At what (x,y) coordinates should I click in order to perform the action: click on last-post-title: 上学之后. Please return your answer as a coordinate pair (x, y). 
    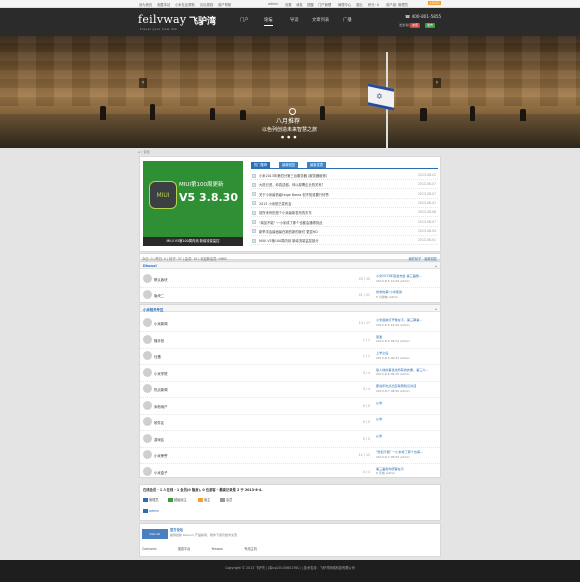
    Looking at the image, I should click on (382, 352).